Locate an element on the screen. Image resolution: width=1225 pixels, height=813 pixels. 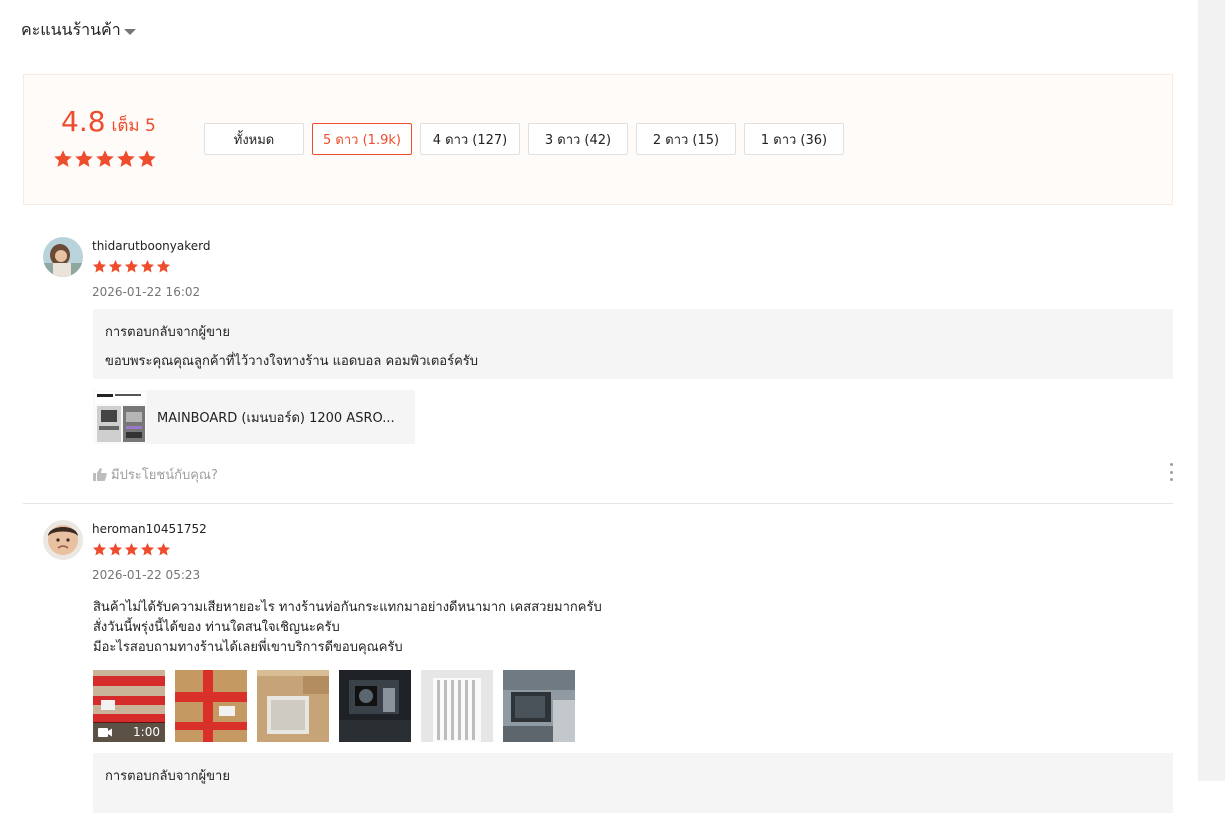
average-value: 4.8 is located at coordinates (83, 121).